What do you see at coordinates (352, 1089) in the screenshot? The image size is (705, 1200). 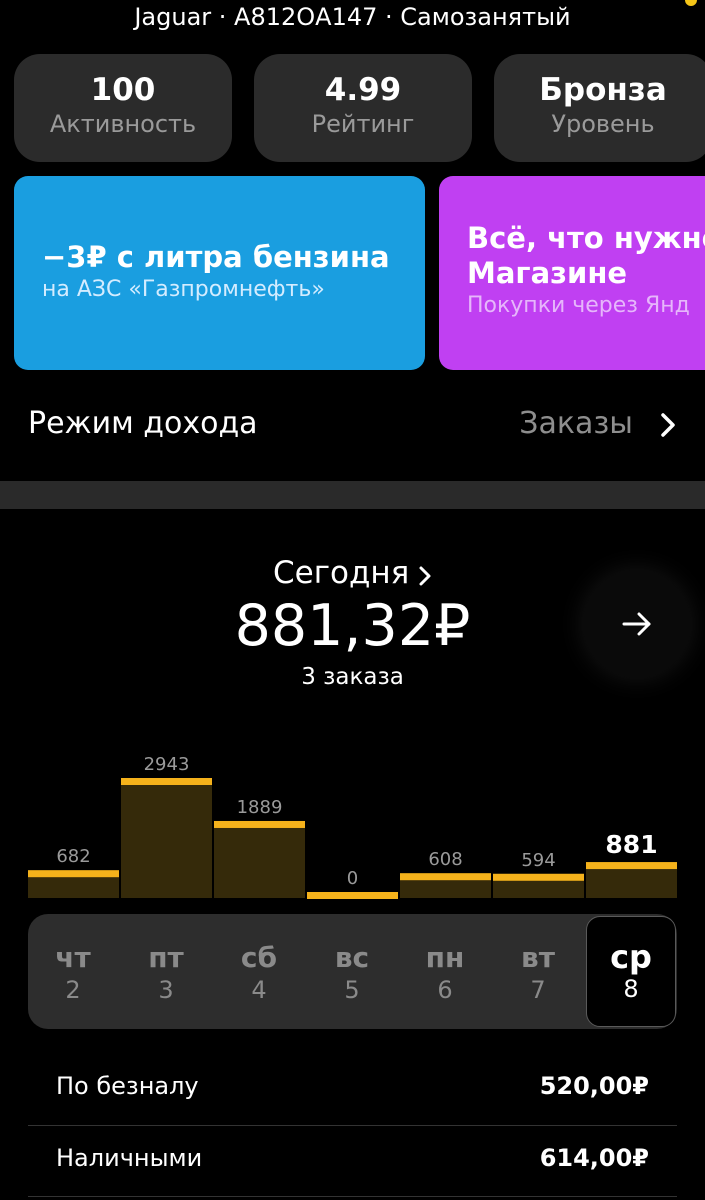 I see `cashless-row: По безналу 520,00₽` at bounding box center [352, 1089].